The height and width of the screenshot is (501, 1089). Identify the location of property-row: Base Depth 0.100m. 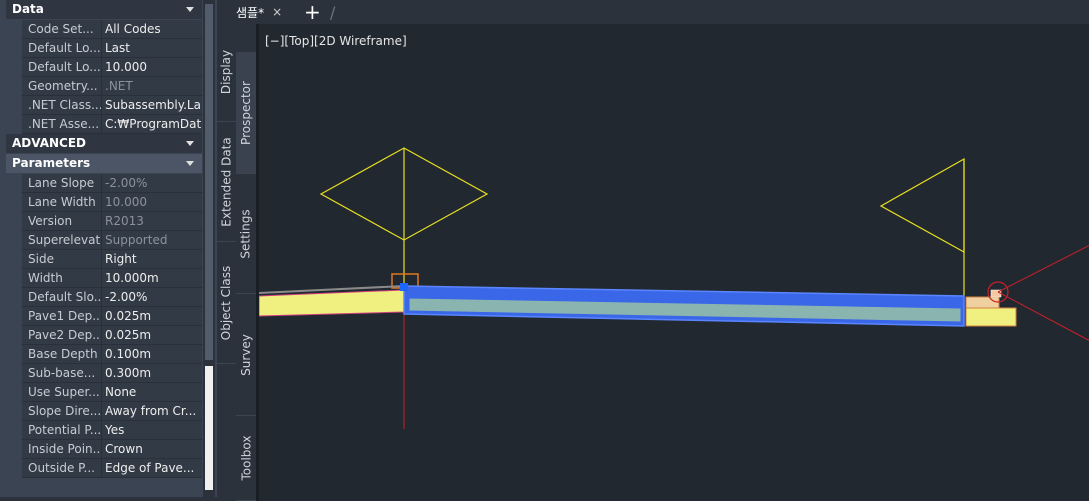
(104, 354).